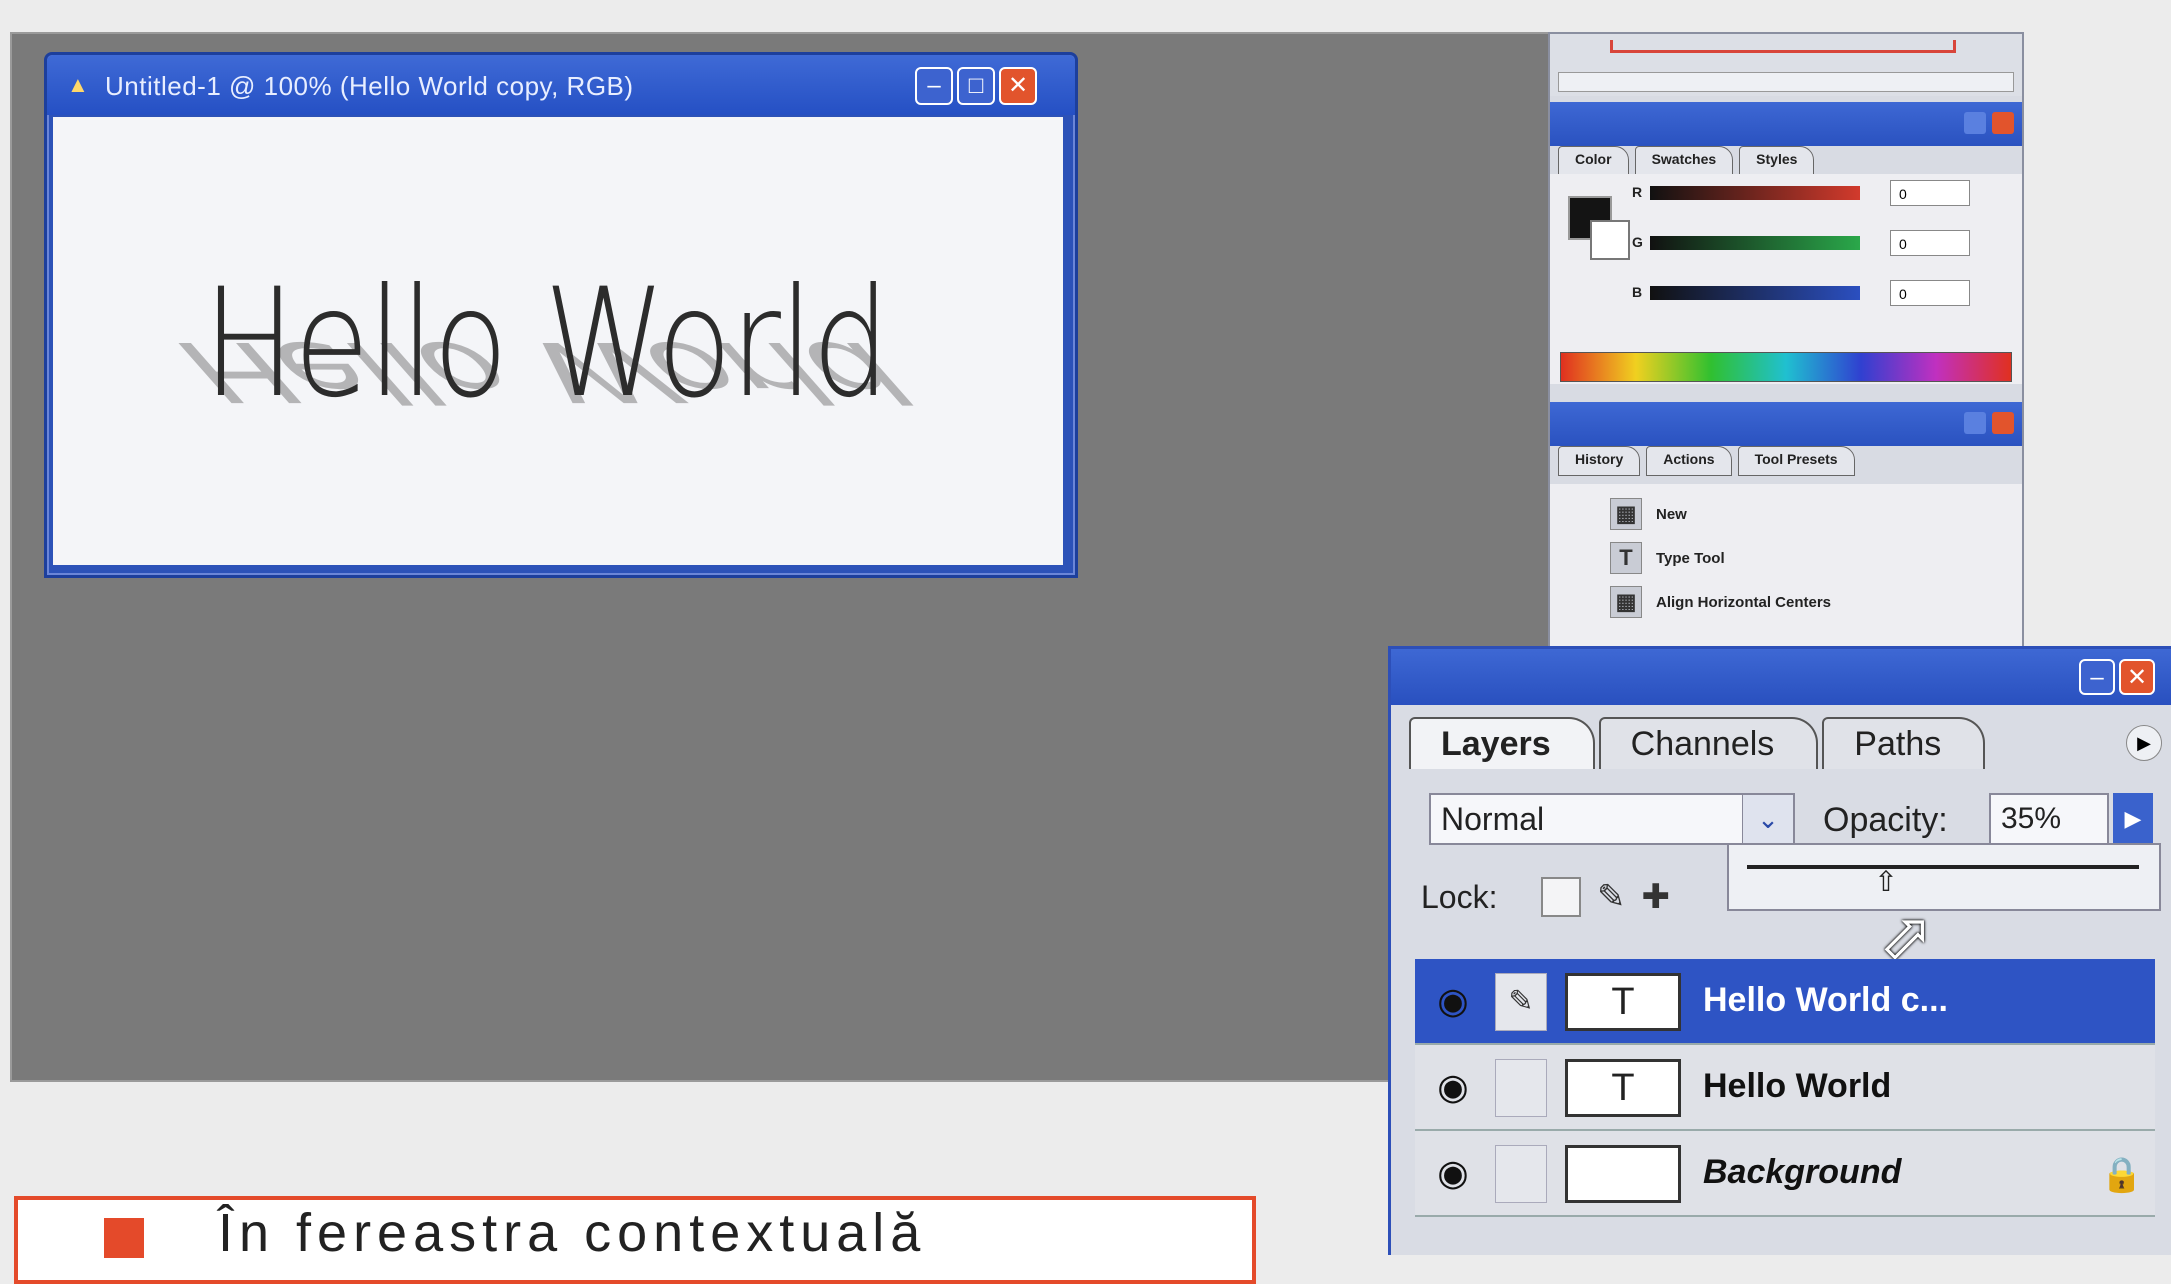 The image size is (2171, 1284). What do you see at coordinates (2121, 1175) in the screenshot?
I see `lock-icon: 🔒` at bounding box center [2121, 1175].